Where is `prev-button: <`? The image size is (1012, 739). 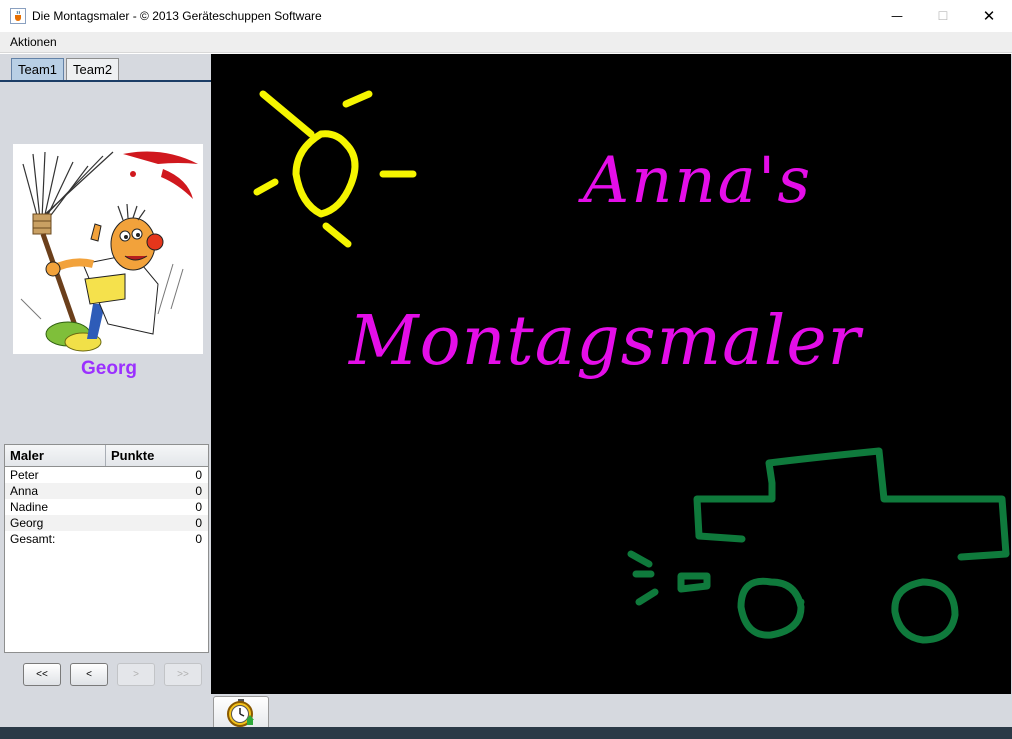 prev-button: < is located at coordinates (89, 674).